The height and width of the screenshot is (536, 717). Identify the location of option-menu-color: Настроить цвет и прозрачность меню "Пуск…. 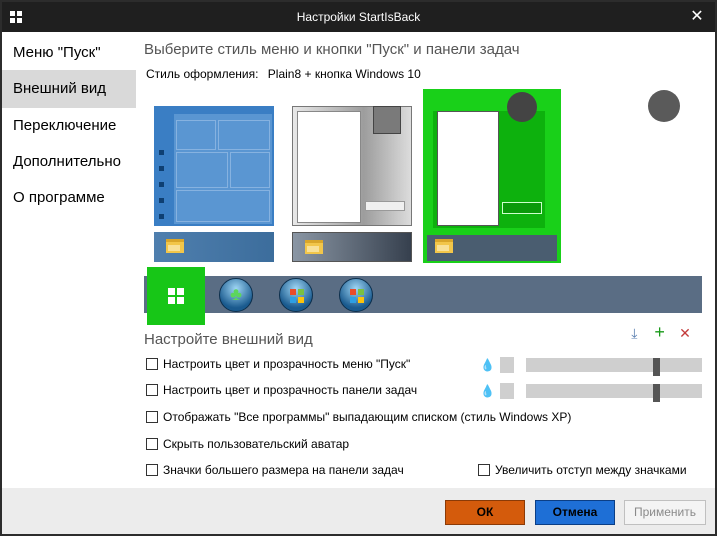
(278, 366).